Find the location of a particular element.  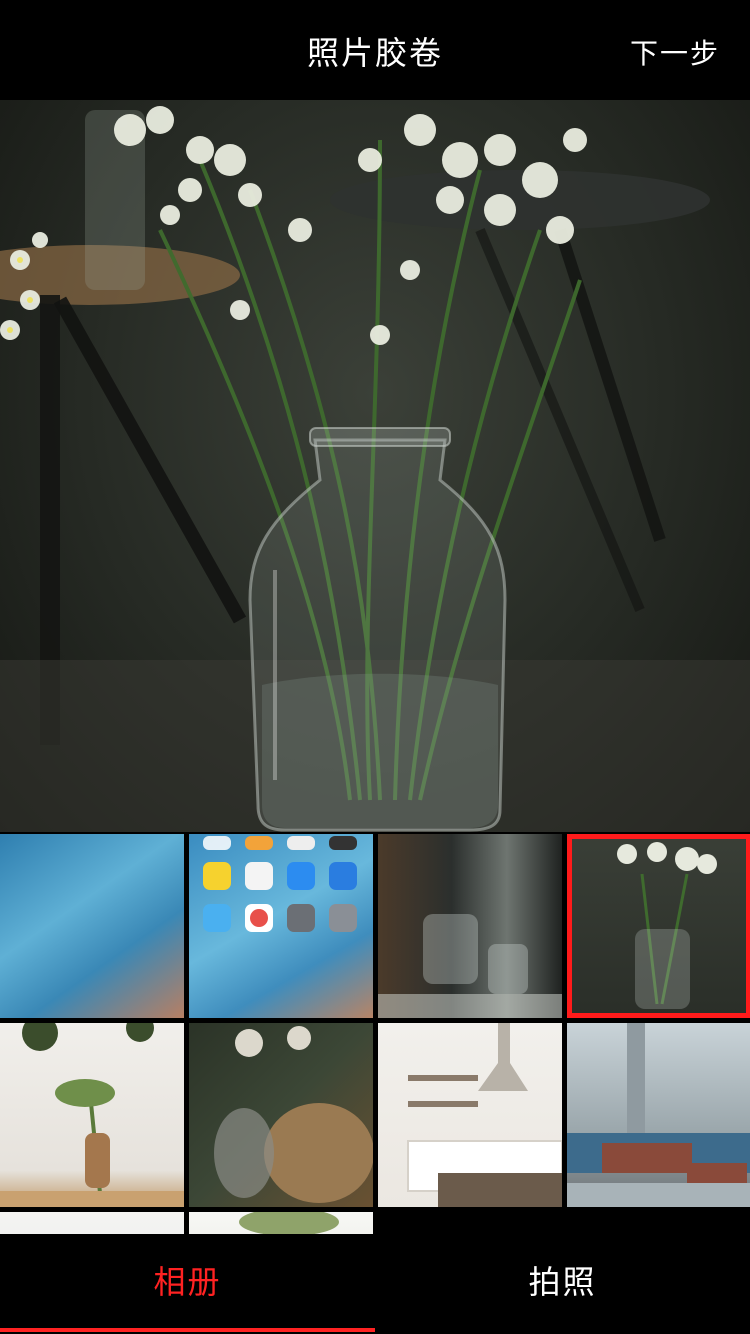

hanging-plant-photo is located at coordinates (289, 1223).